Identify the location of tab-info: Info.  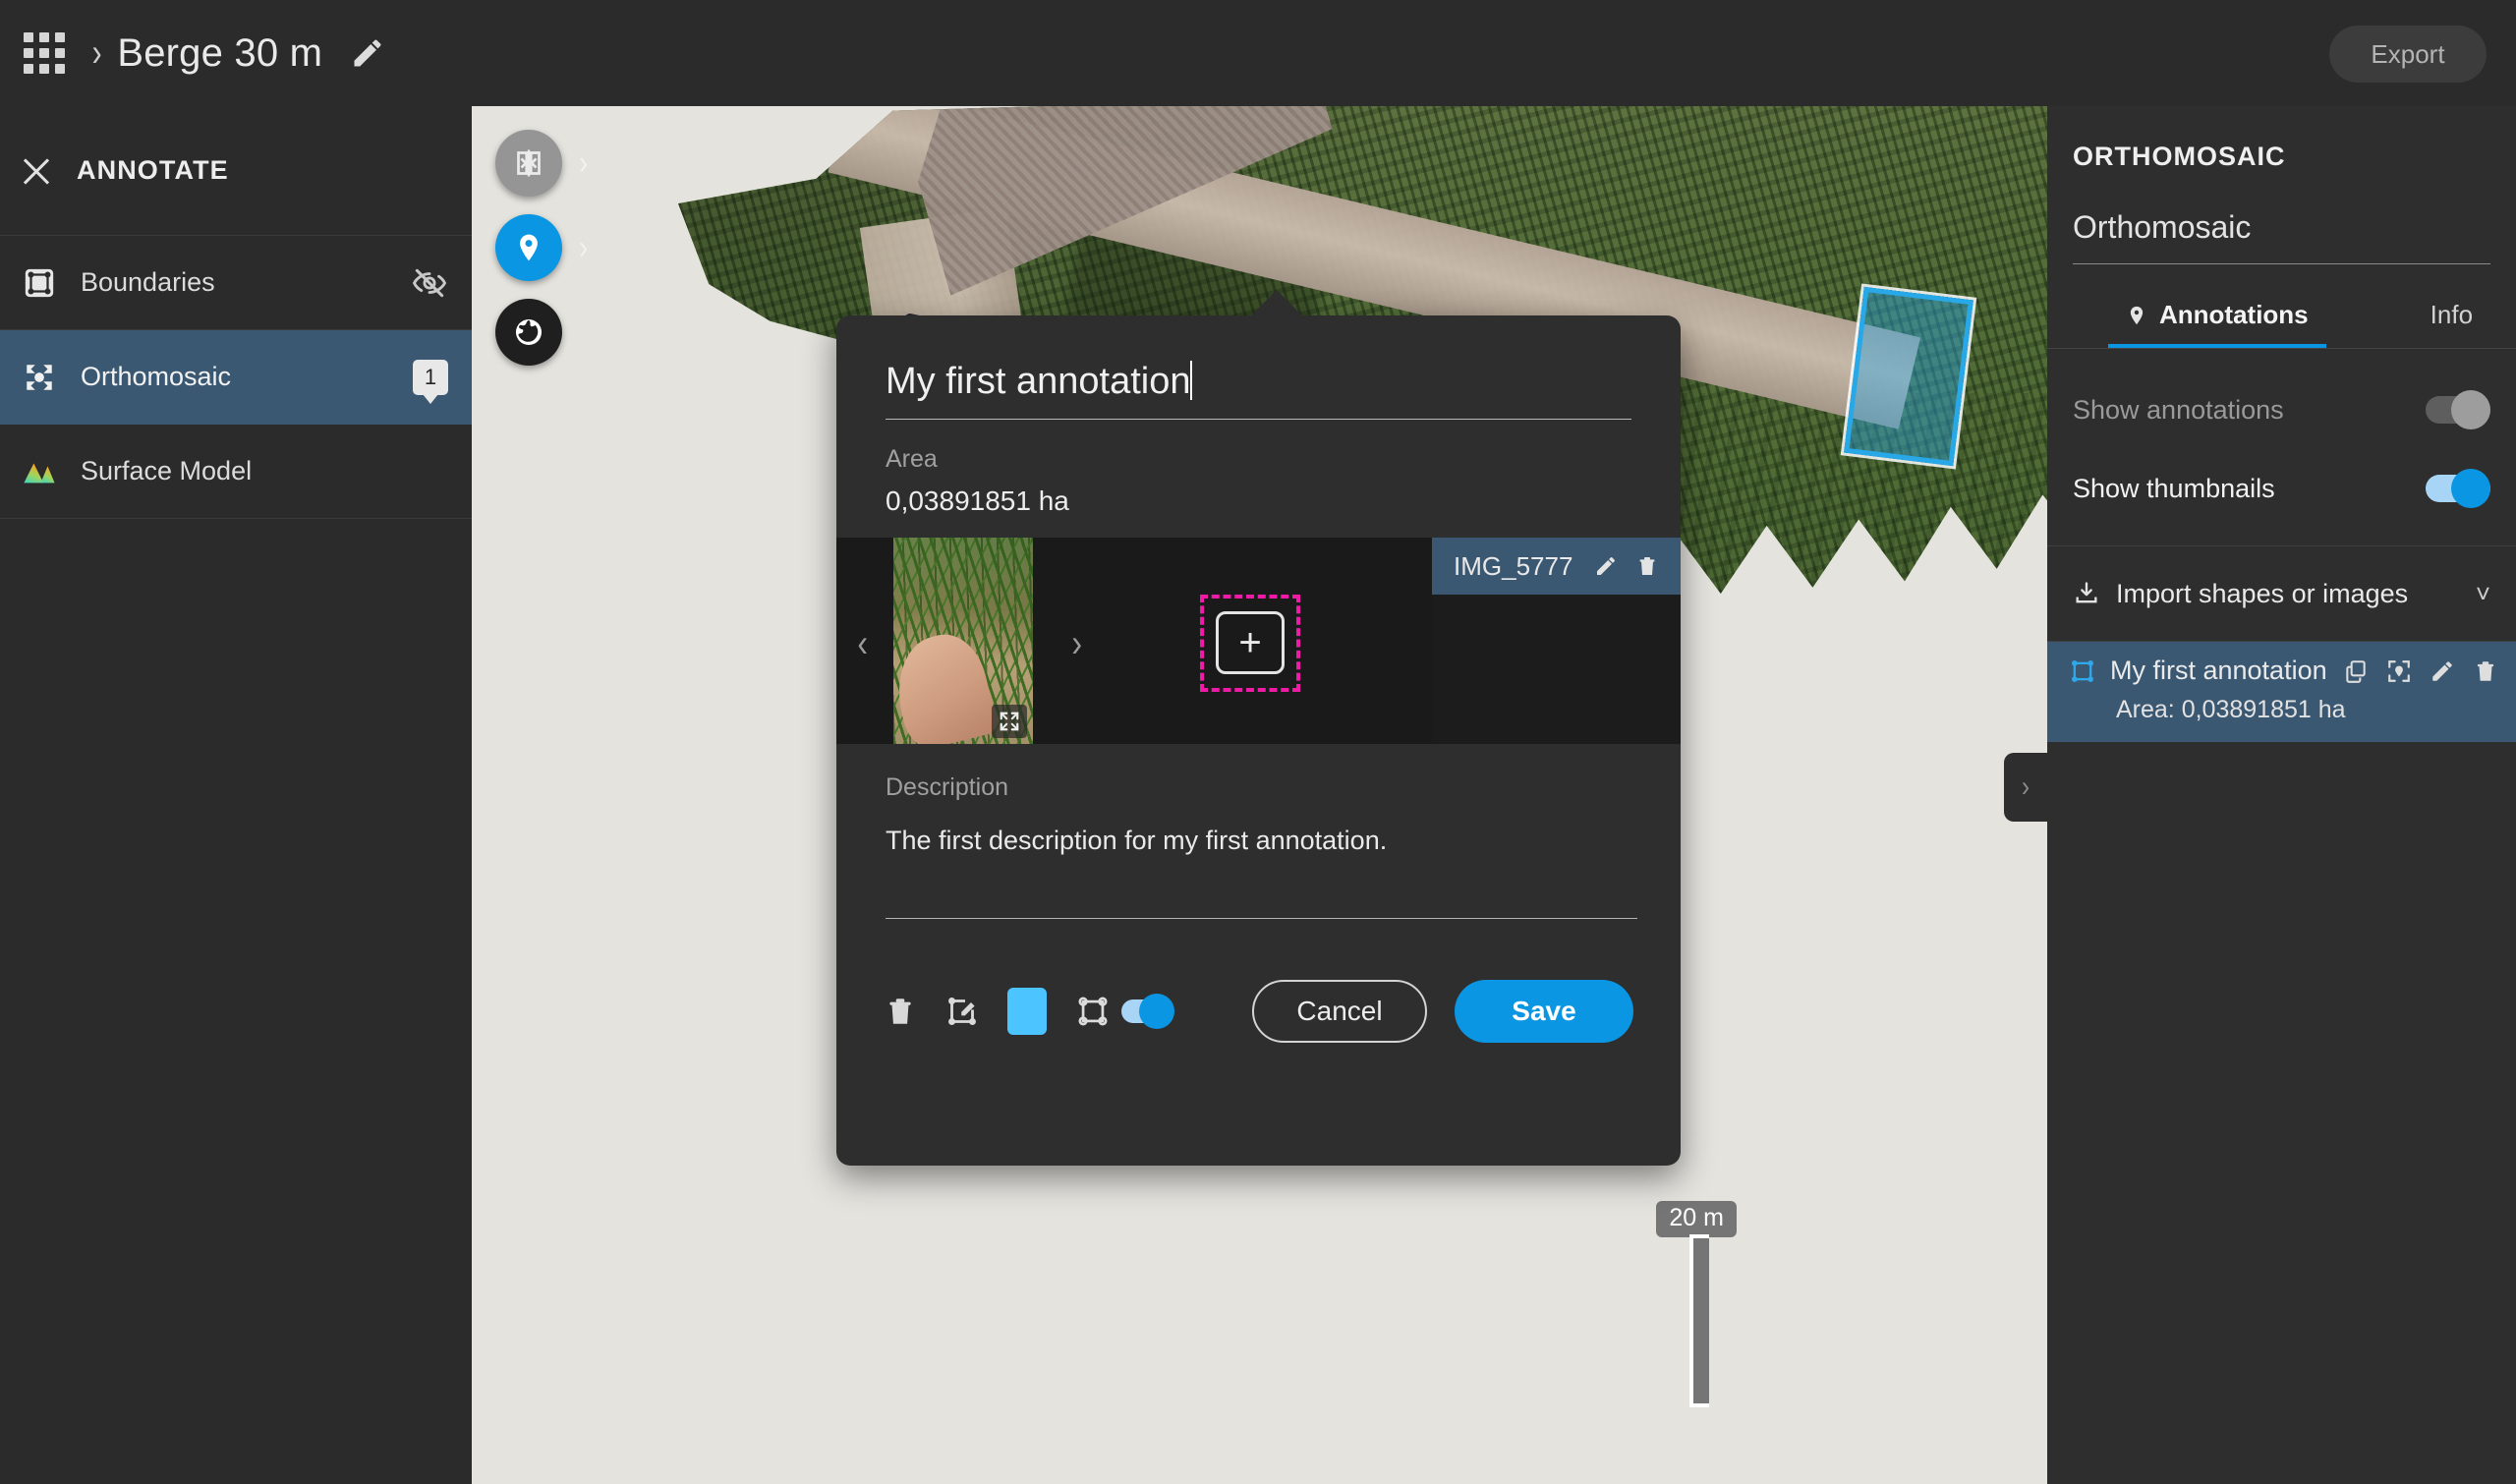
(2451, 324).